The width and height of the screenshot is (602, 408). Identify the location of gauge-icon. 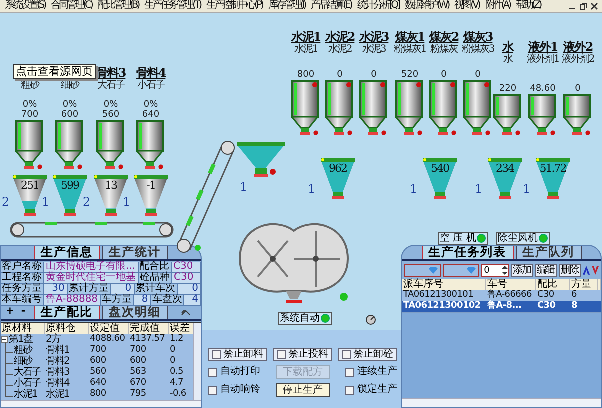
(371, 320).